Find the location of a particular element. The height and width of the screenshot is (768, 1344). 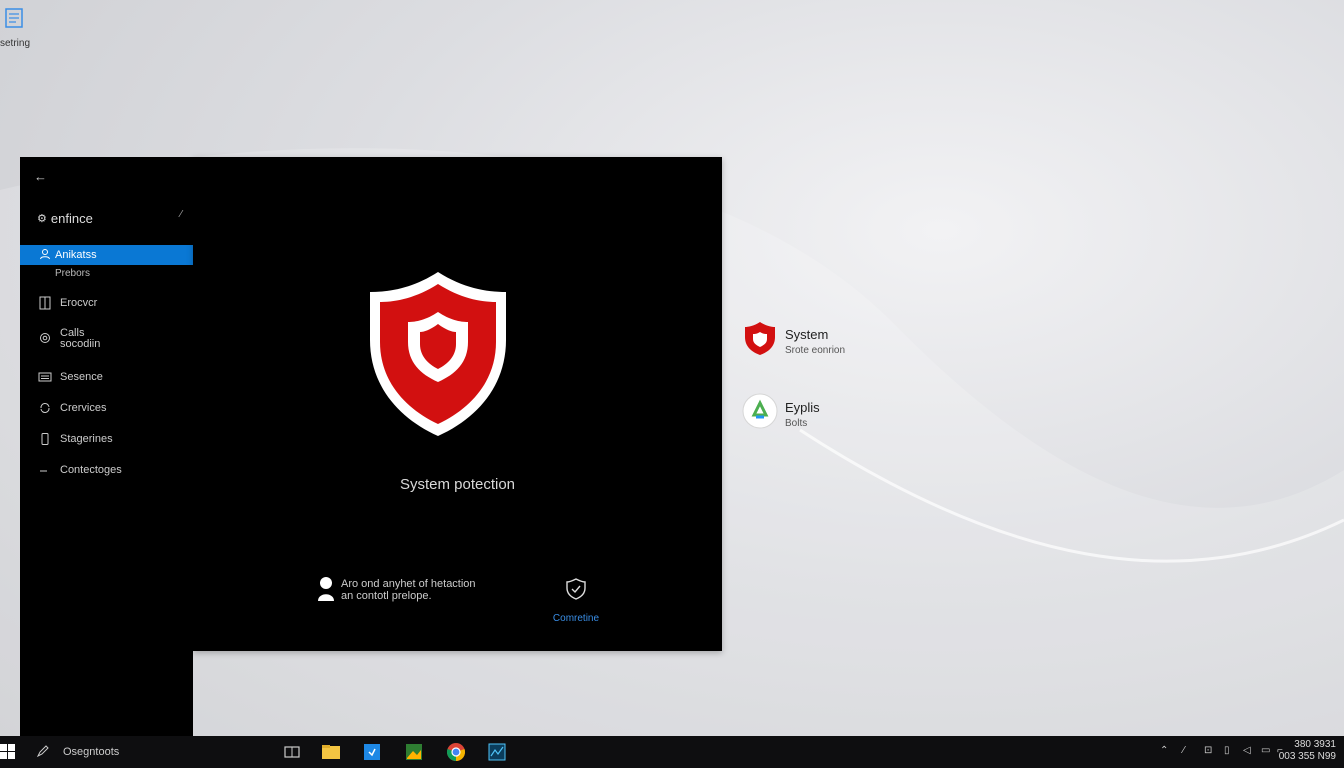

phone-icon is located at coordinates (45, 439).